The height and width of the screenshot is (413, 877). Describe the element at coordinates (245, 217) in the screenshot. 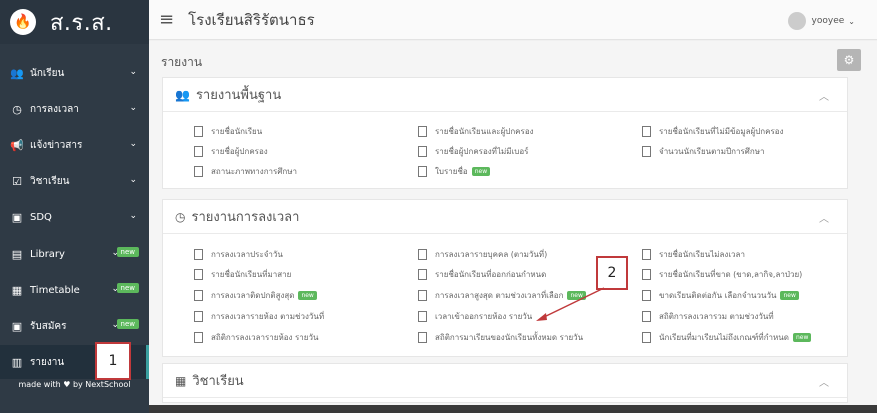

I see `card-title: รายงานการลงเวลา` at that location.